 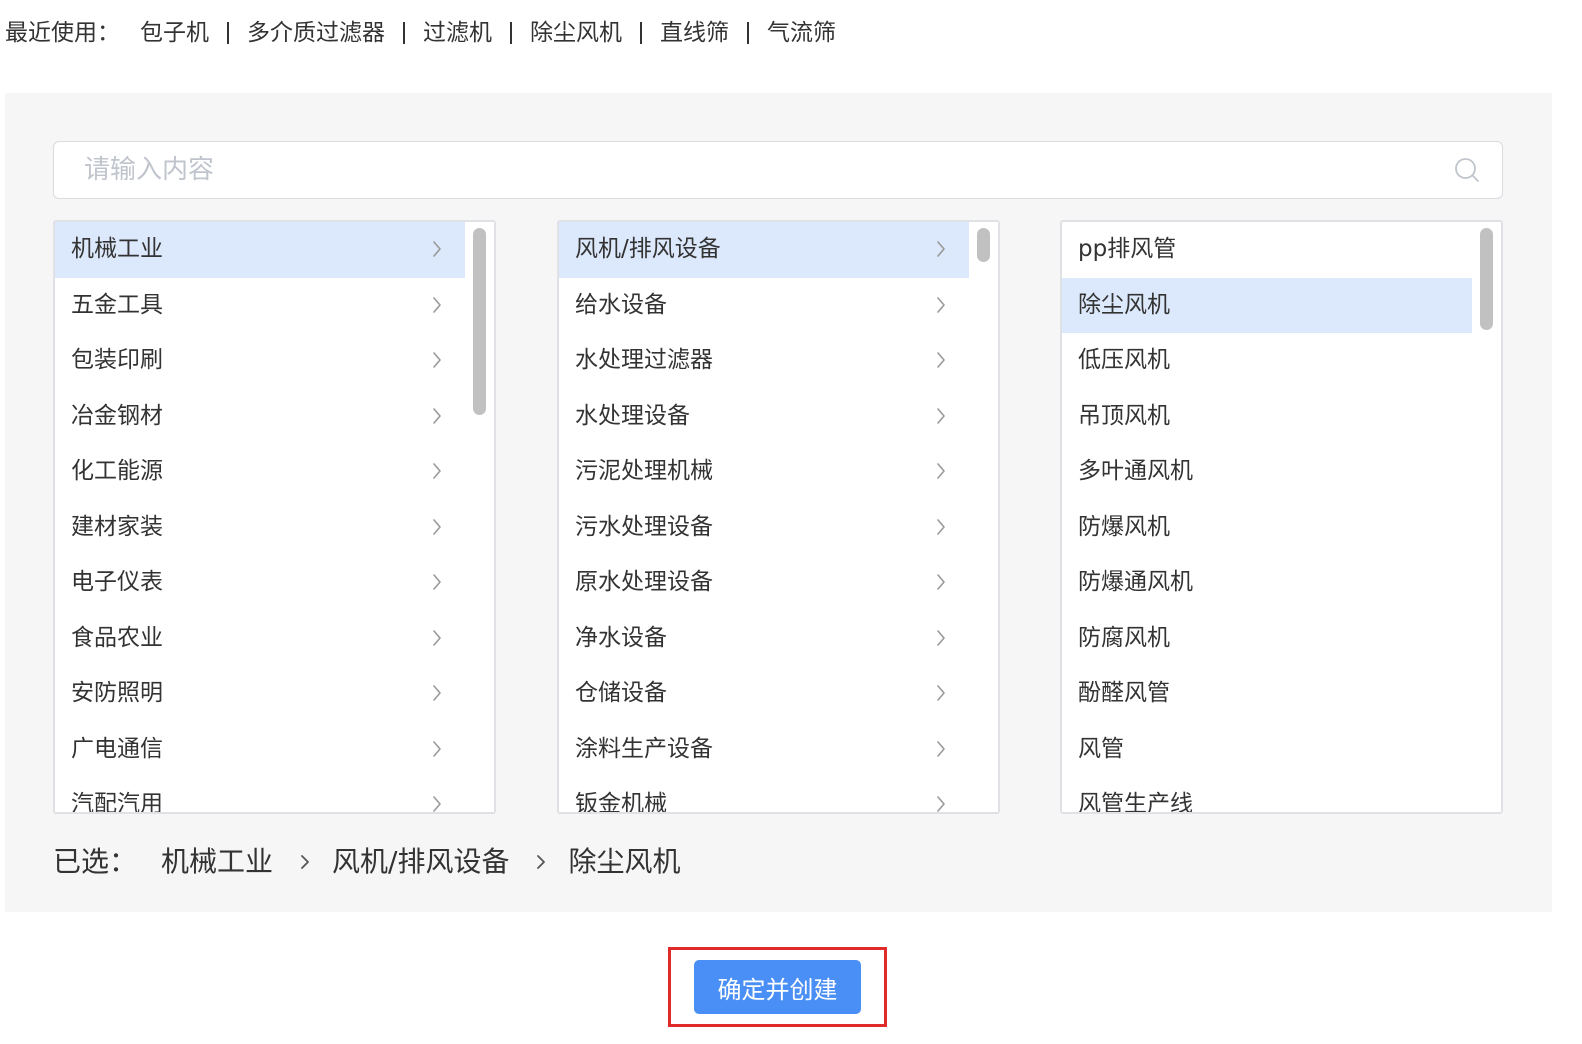 I want to click on category-item-label: 多叶通风机, so click(x=1135, y=471).